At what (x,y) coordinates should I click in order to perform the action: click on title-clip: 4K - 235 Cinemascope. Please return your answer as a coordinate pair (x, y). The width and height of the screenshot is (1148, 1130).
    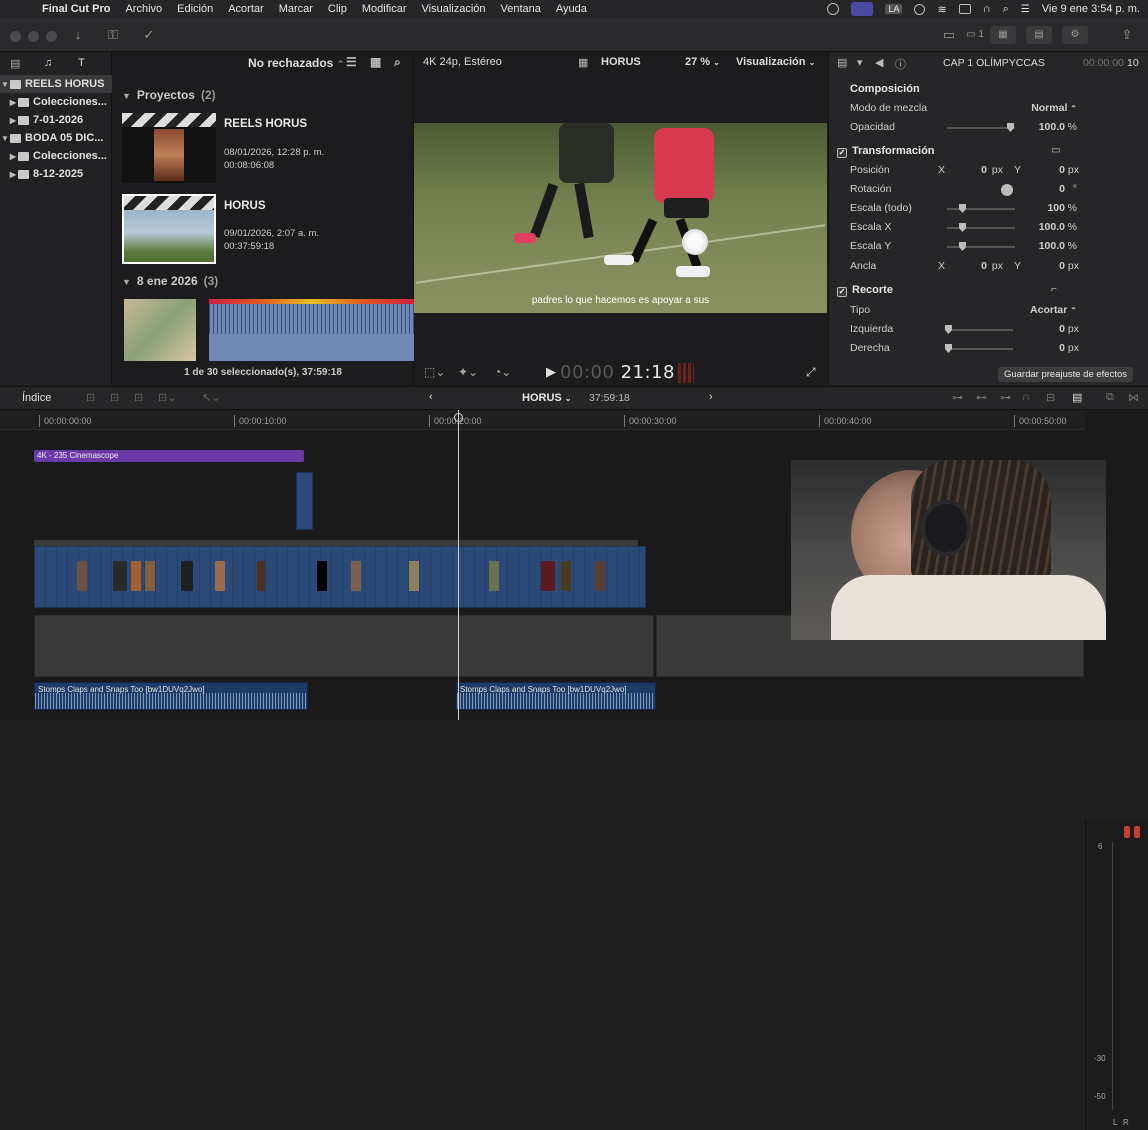
    Looking at the image, I should click on (169, 456).